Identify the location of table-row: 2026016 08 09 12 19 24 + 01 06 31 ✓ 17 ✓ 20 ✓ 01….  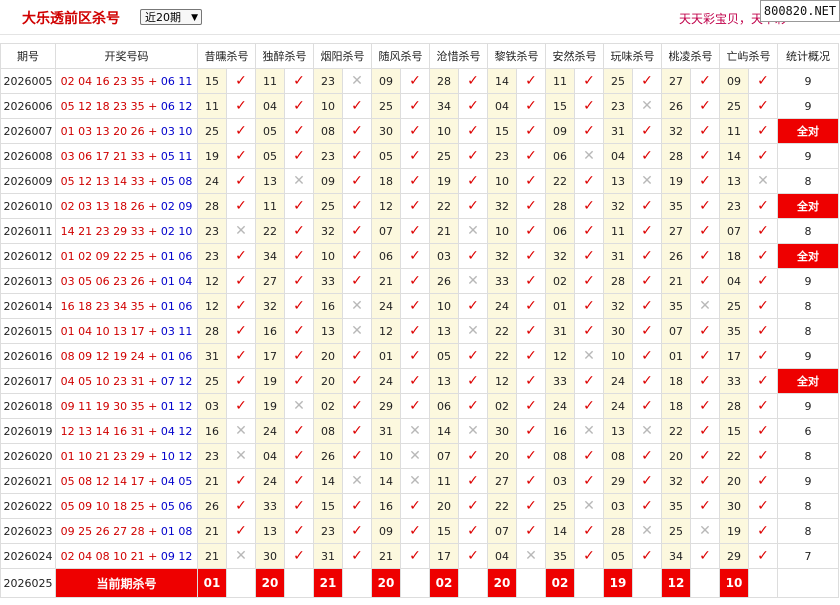
(419, 356).